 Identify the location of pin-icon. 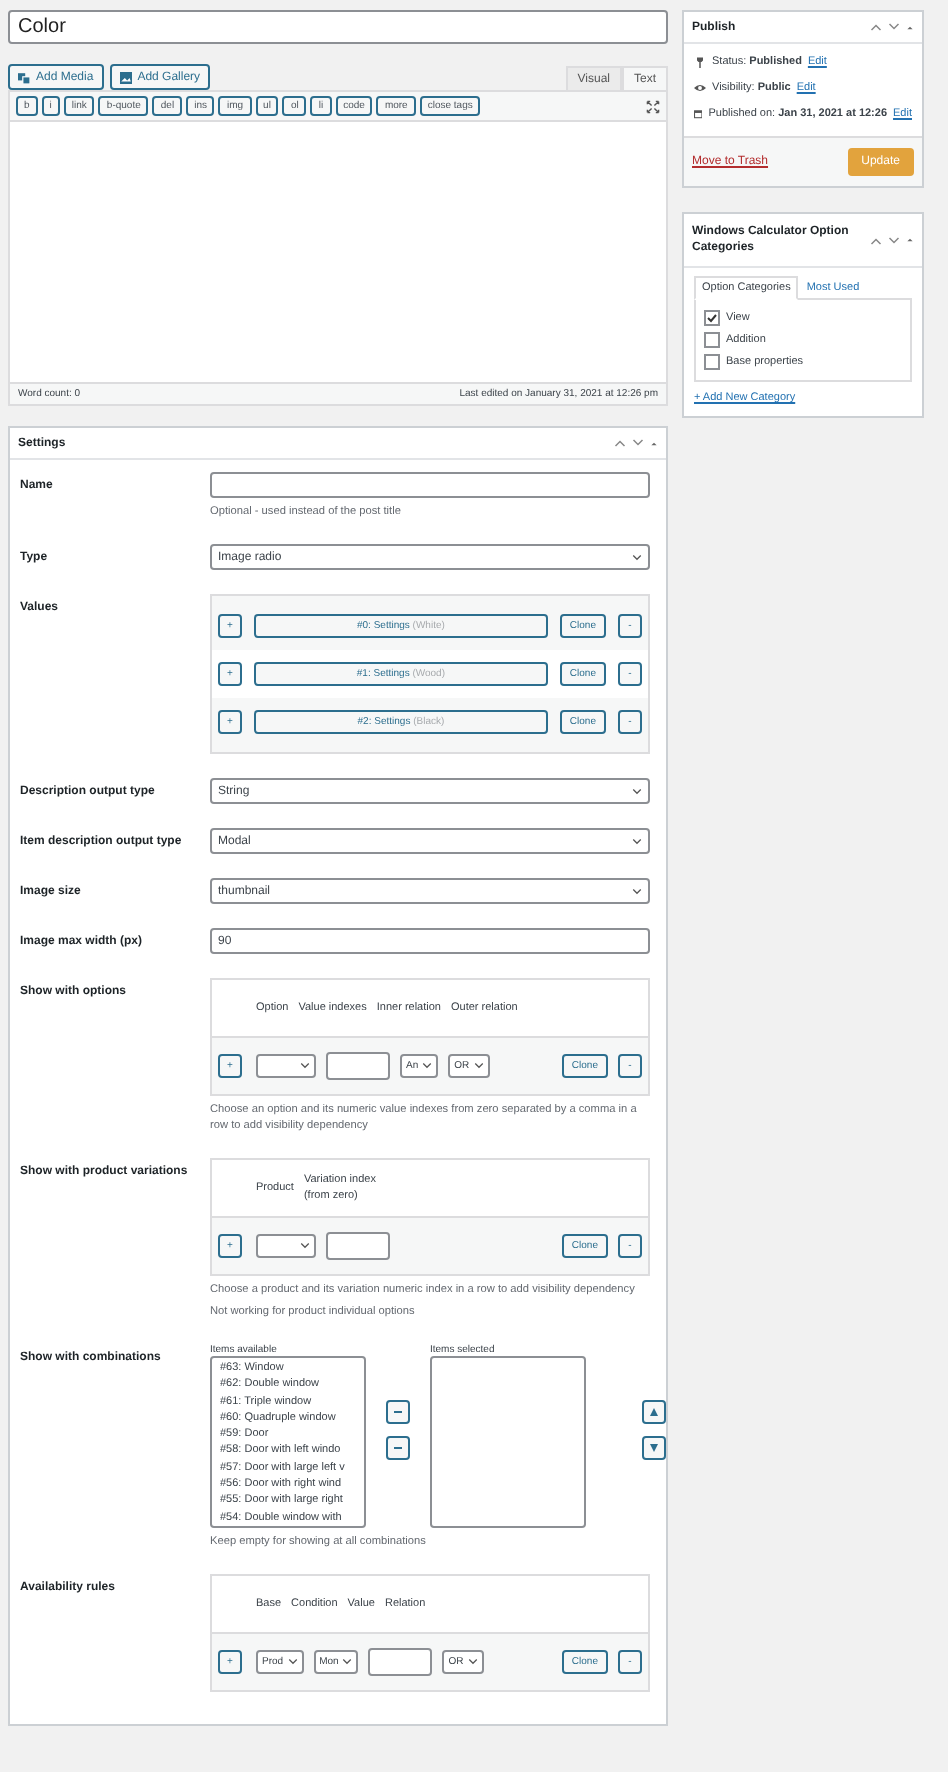
(700, 62).